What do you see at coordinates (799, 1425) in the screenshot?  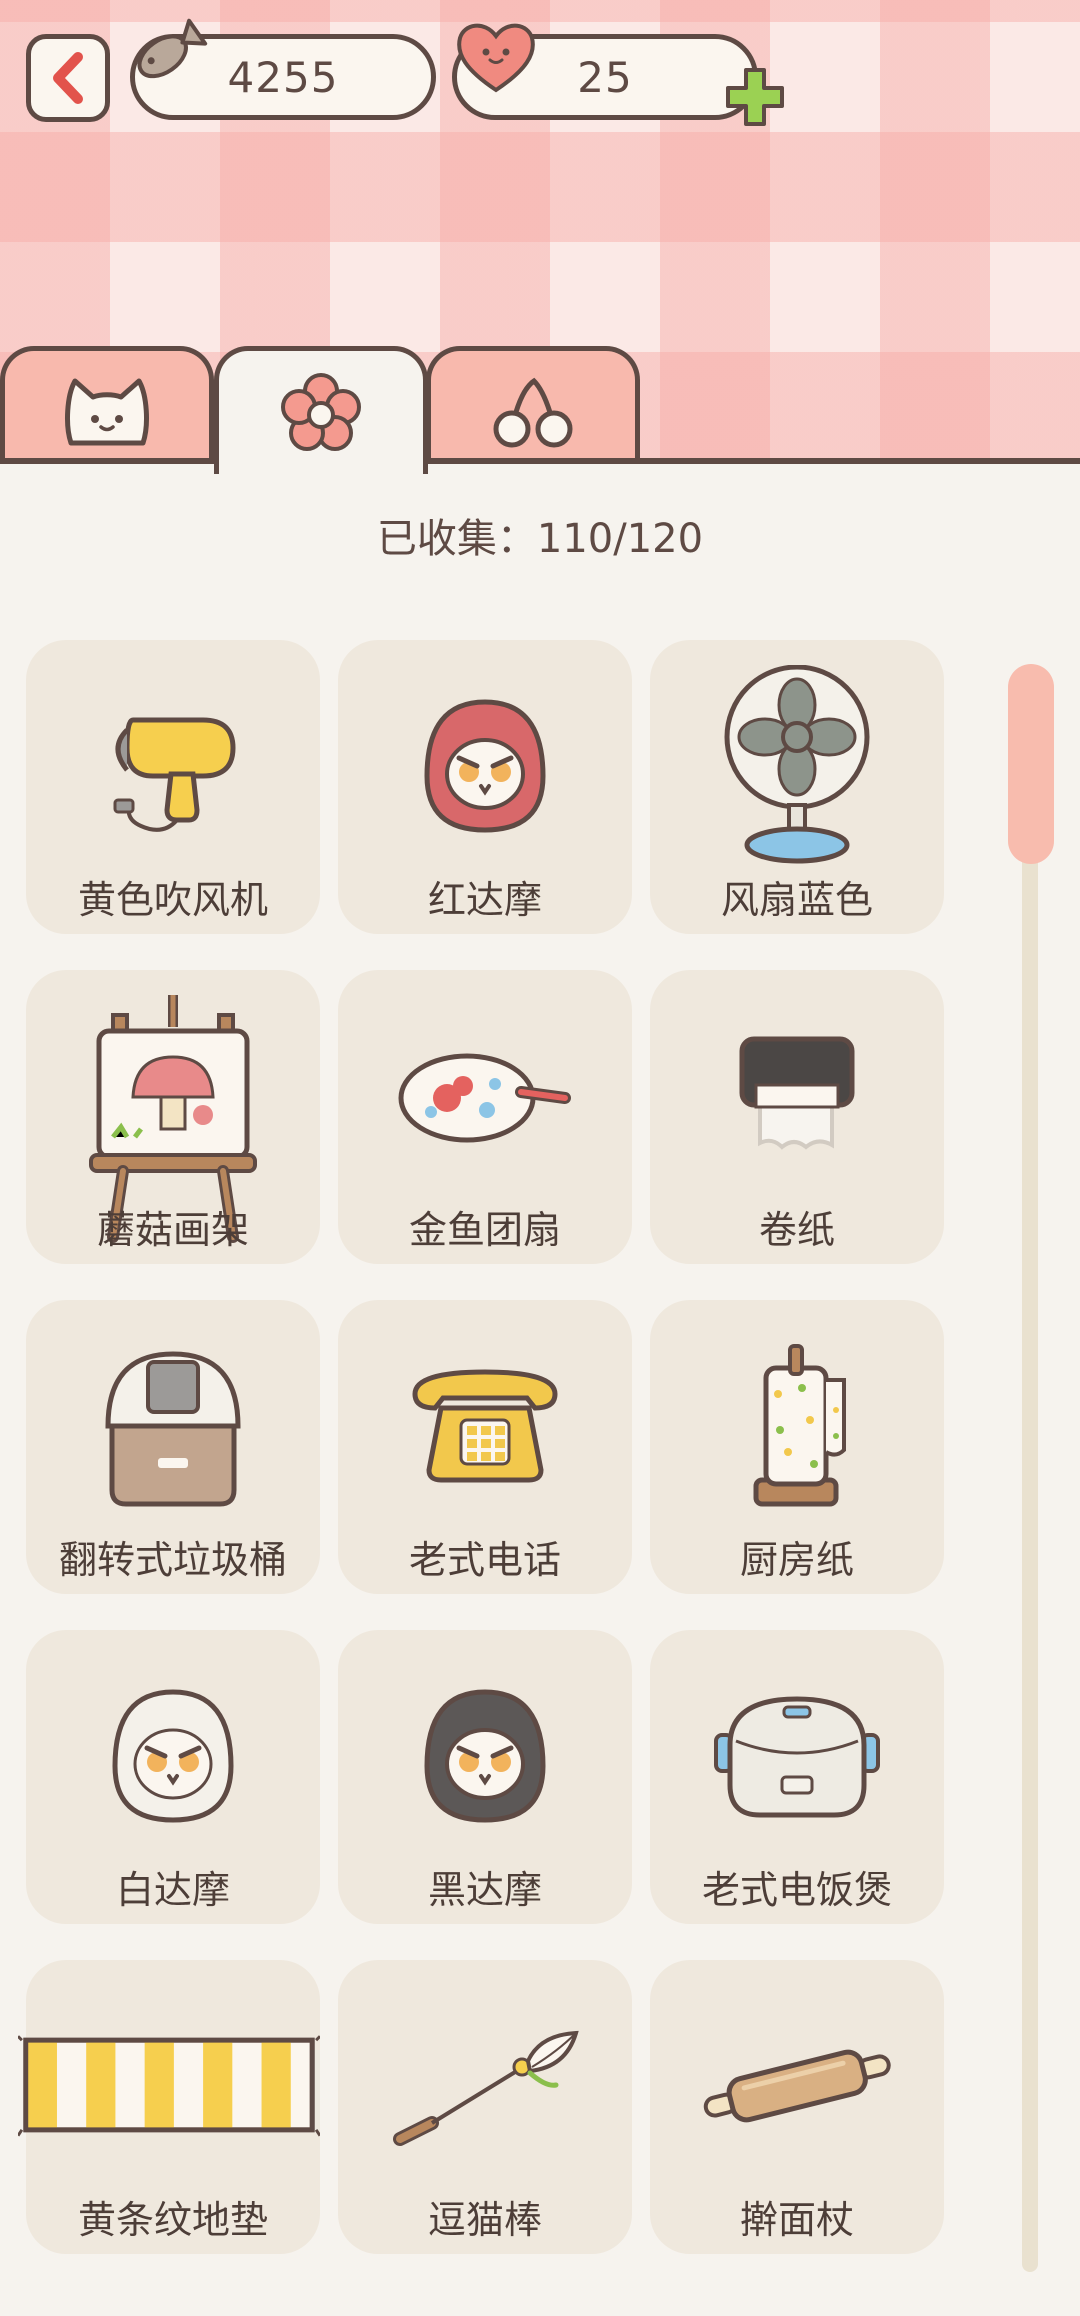 I see `kitchen-paper-icon` at bounding box center [799, 1425].